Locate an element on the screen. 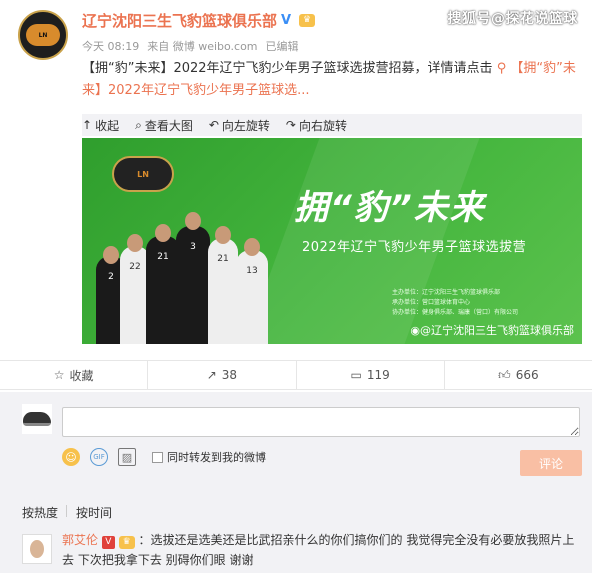 Image resolution: width=592 pixels, height=573 pixels. like-button: 👍︎ 666 is located at coordinates (517, 375).